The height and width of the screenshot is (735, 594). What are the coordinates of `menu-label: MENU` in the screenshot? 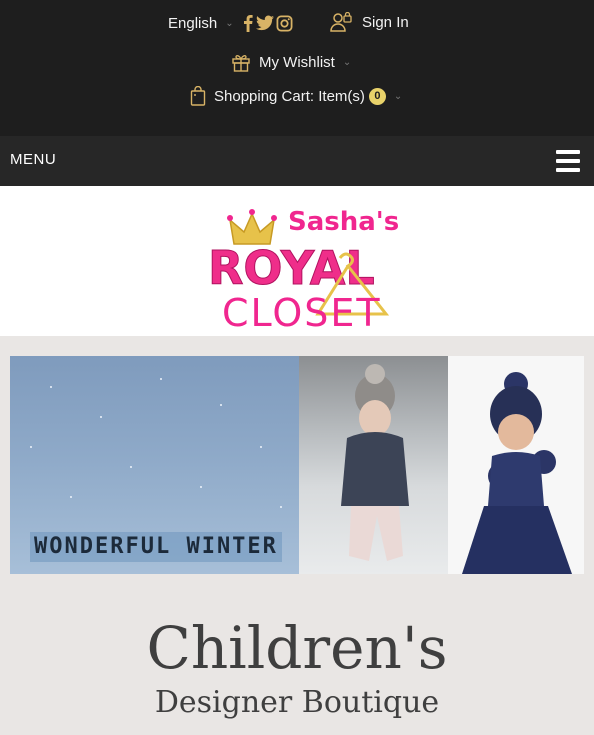 It's located at (33, 159).